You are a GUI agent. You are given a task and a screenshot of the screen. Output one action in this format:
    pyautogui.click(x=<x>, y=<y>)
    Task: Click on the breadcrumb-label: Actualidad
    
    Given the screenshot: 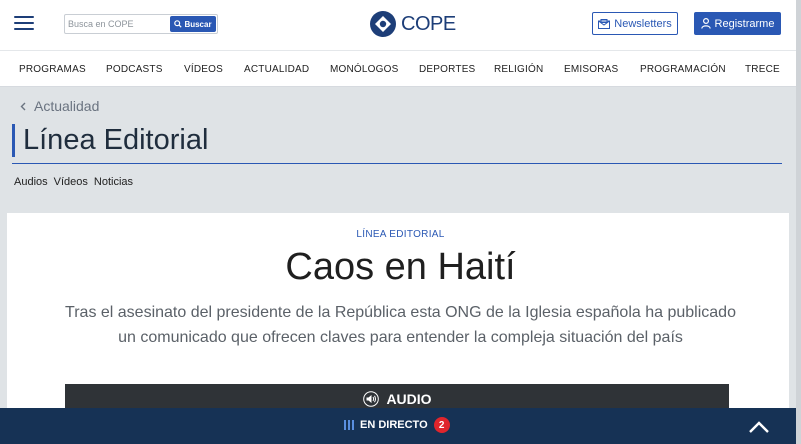 What is the action you would take?
    pyautogui.click(x=67, y=106)
    